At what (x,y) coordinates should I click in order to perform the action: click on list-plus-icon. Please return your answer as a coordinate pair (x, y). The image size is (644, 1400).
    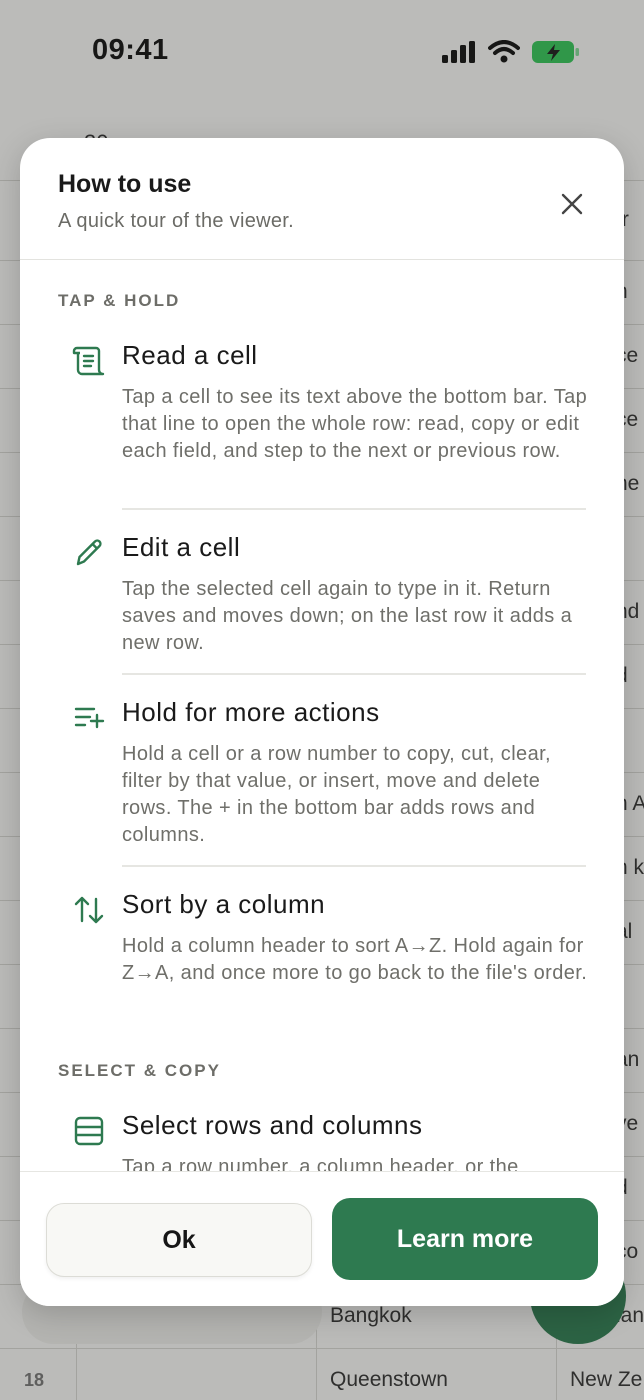
    Looking at the image, I should click on (89, 718).